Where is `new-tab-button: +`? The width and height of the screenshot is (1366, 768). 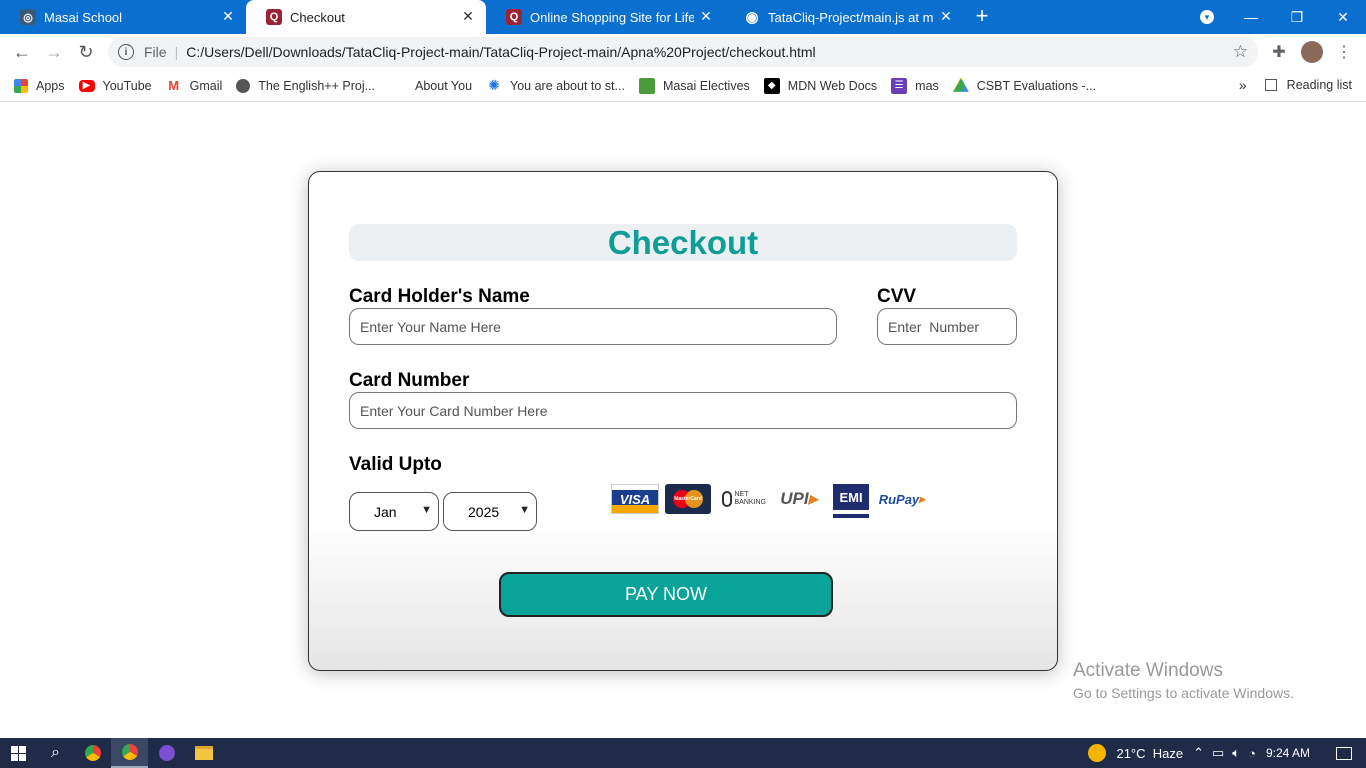
new-tab-button: + is located at coordinates (982, 17).